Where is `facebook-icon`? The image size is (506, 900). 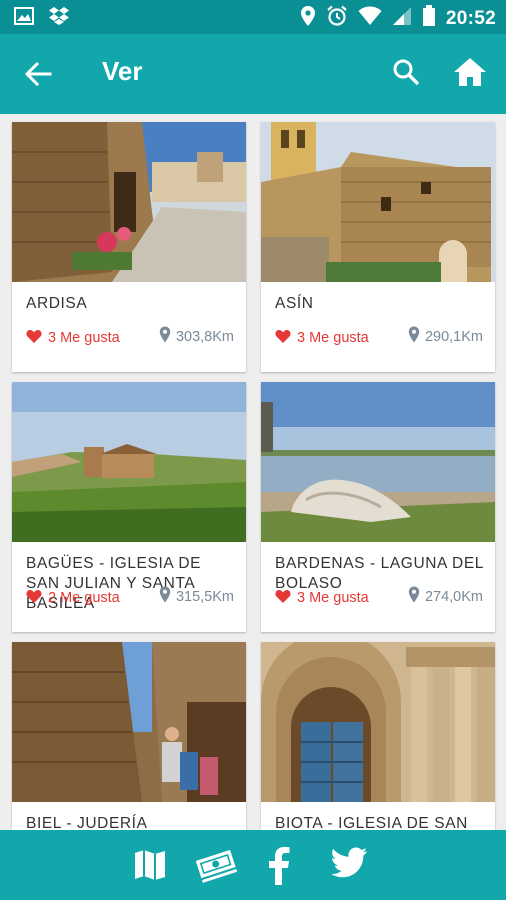 facebook-icon is located at coordinates (279, 868).